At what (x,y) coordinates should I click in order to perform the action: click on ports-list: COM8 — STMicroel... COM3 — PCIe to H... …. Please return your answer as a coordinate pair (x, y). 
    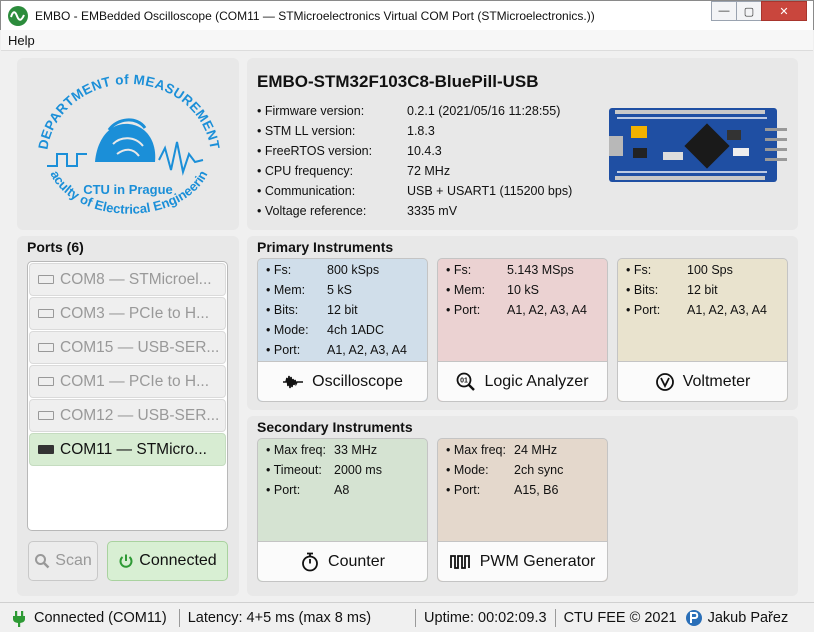
    Looking at the image, I should click on (127, 396).